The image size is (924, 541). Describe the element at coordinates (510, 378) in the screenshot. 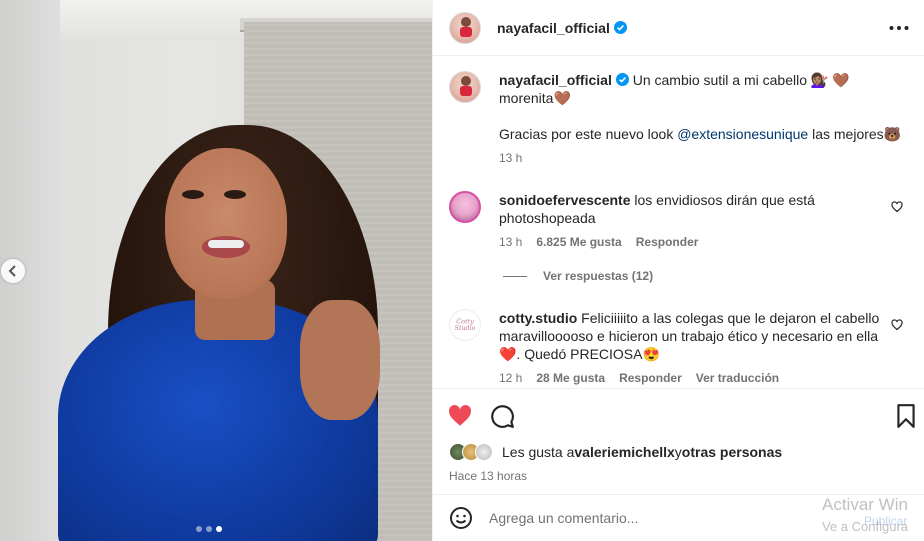

I see `comment-time: 12 h` at that location.